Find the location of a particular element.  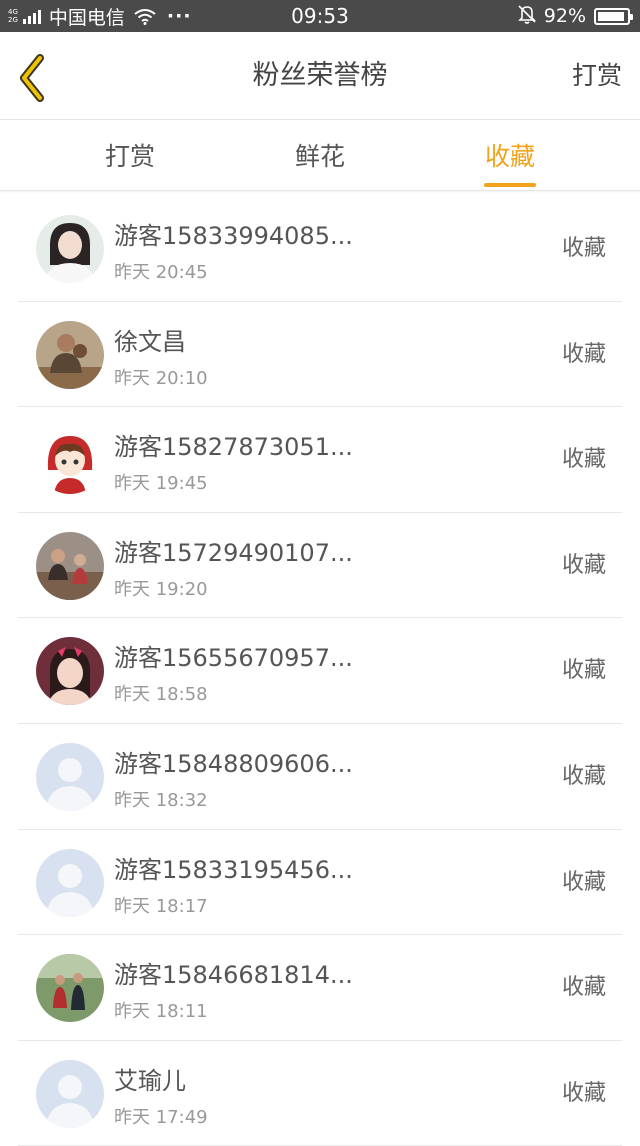

status-right: 92% is located at coordinates (575, 16).